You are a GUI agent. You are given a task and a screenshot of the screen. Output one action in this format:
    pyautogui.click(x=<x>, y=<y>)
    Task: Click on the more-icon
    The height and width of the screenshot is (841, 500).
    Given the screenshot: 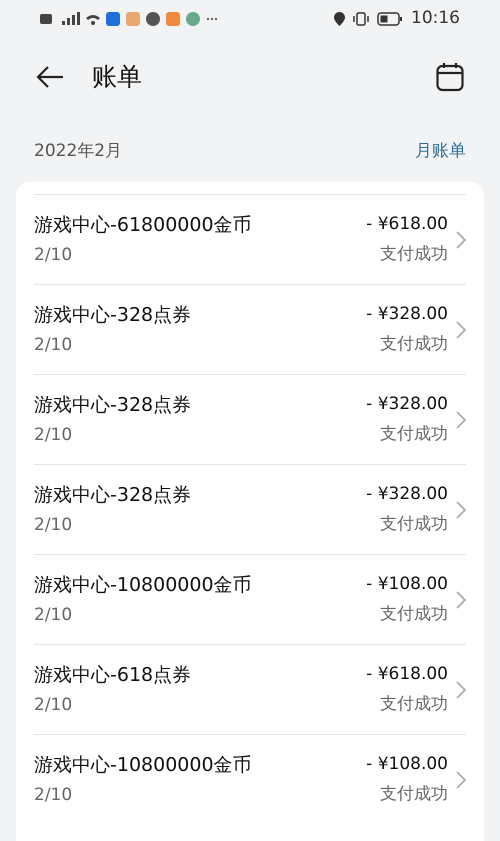 What is the action you would take?
    pyautogui.click(x=212, y=19)
    